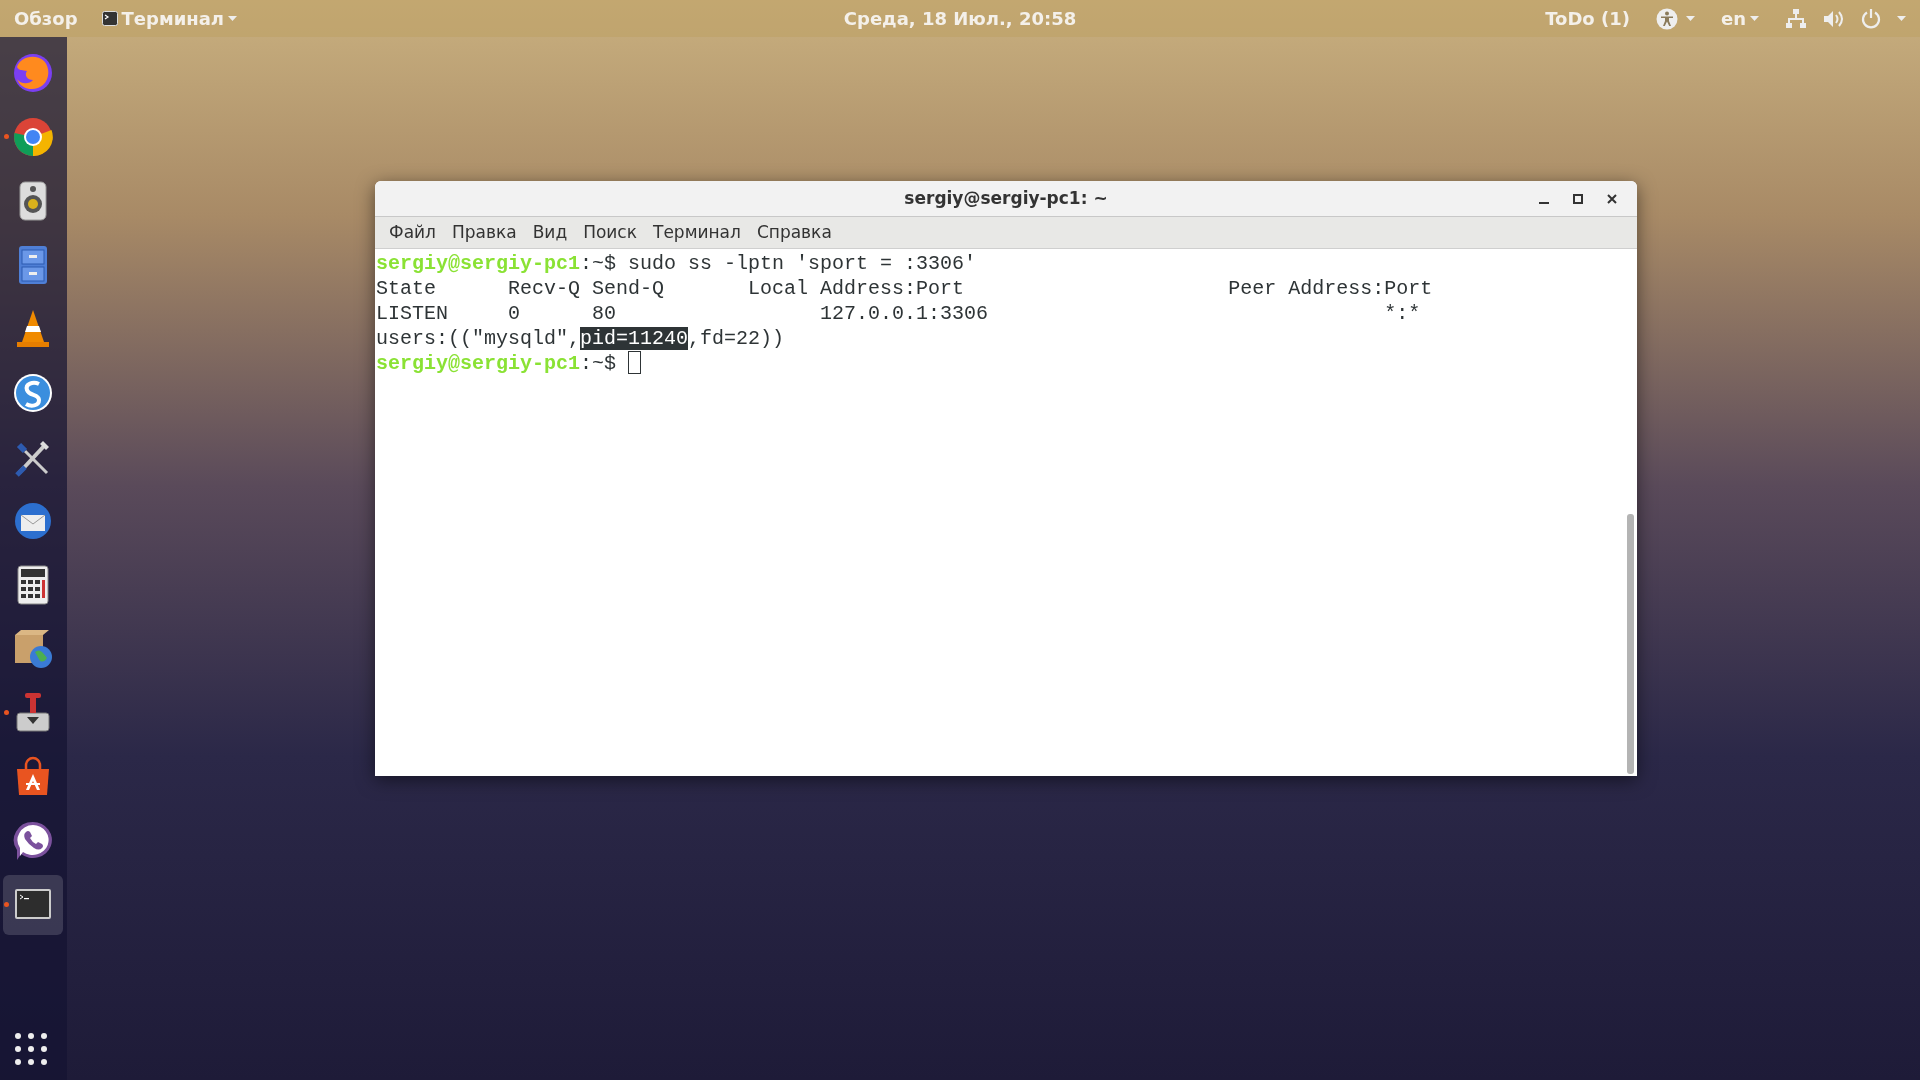  I want to click on accessibility-menu, so click(1675, 18).